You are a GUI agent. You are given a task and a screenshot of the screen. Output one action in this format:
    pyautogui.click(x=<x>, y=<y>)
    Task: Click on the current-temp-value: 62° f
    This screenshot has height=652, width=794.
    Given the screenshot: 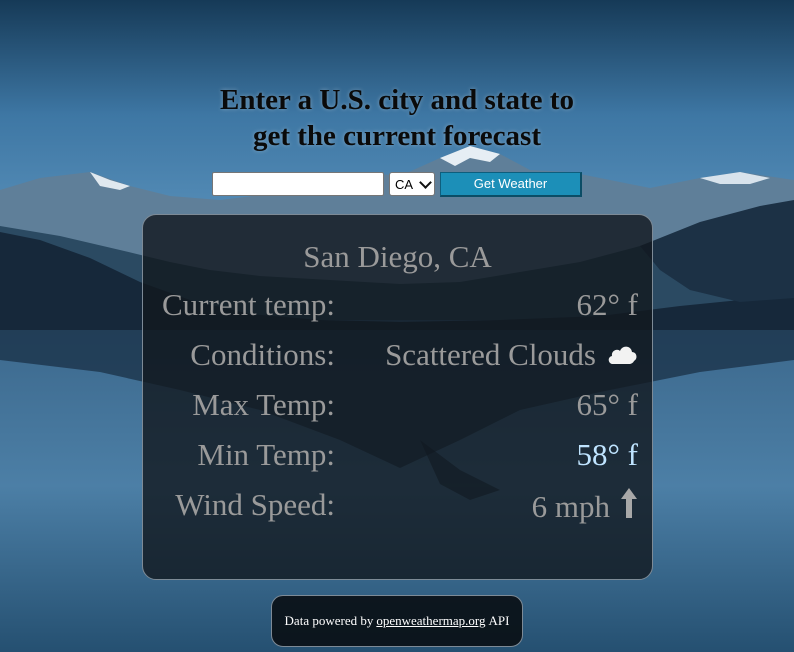 What is the action you would take?
    pyautogui.click(x=607, y=305)
    